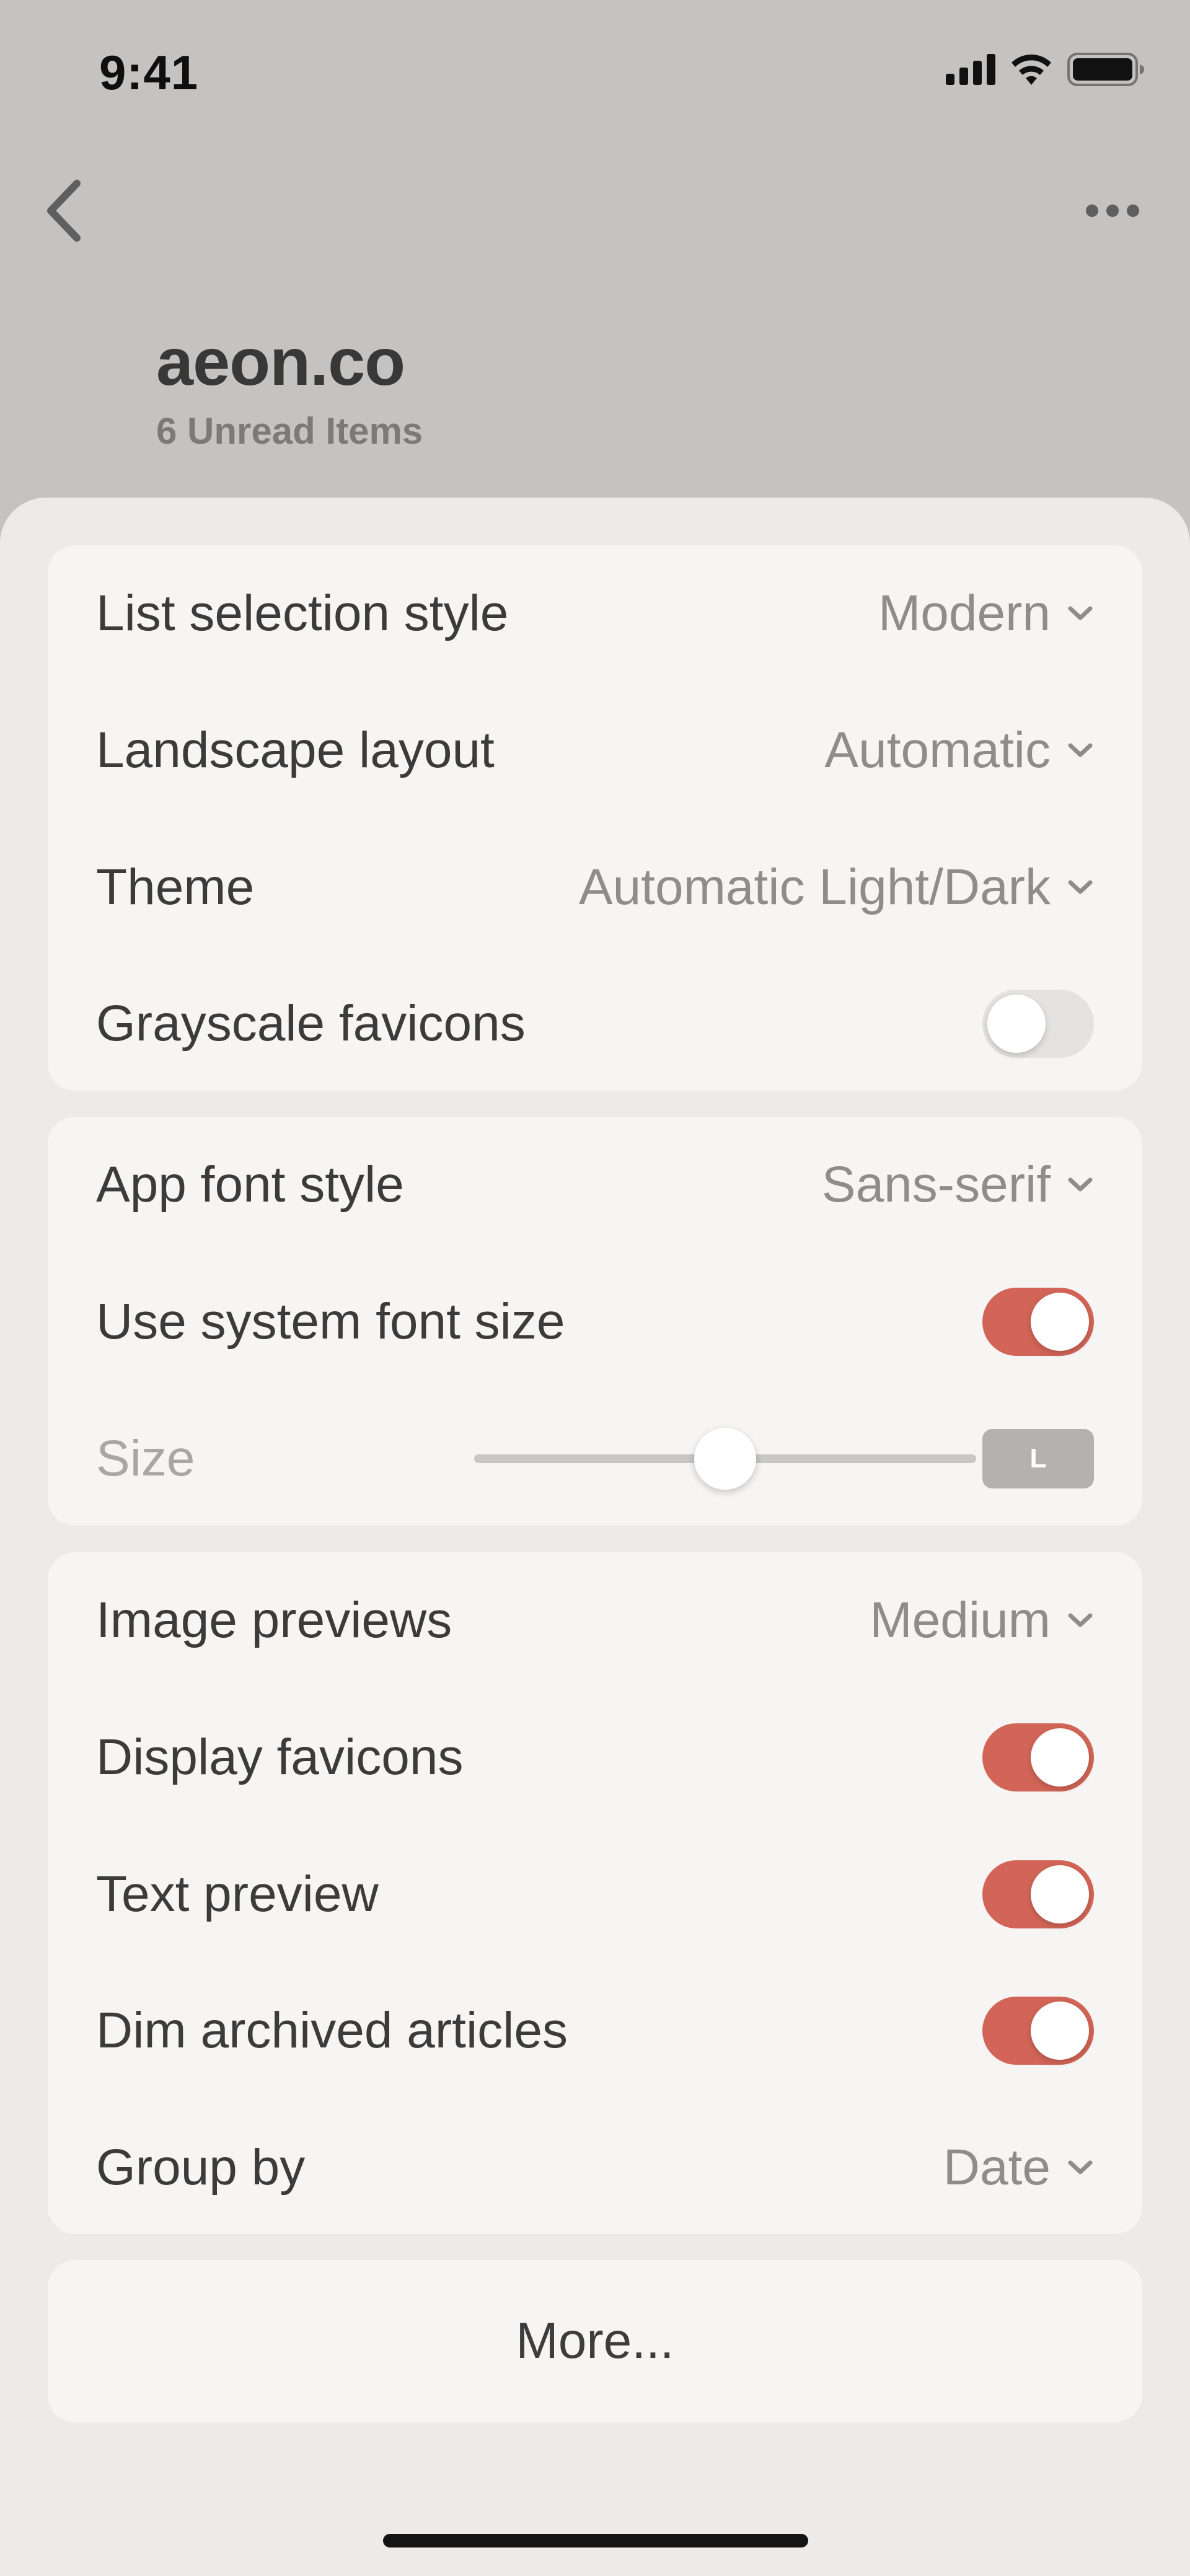 Image resolution: width=1190 pixels, height=2576 pixels. I want to click on feed-header: aeon.co 6 Unread Items, so click(289, 389).